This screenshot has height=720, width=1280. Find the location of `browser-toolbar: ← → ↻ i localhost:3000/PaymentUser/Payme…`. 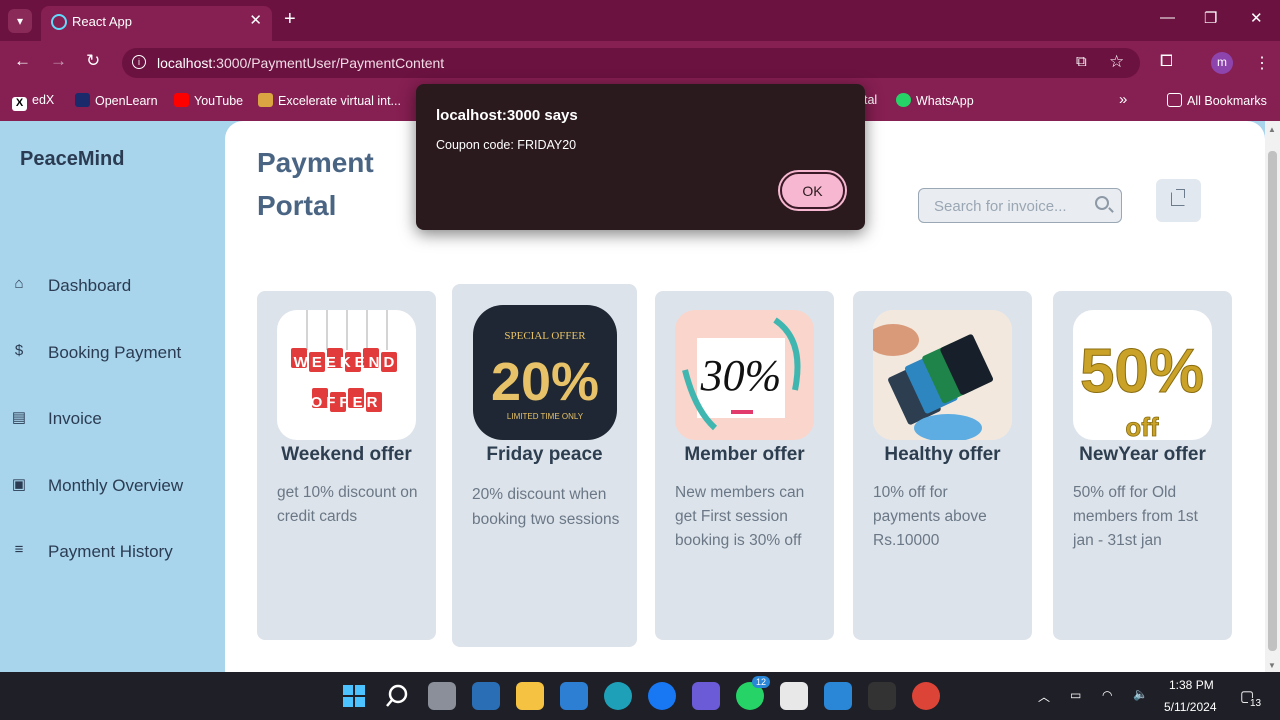

browser-toolbar: ← → ↻ i localhost:3000/PaymentUser/Payme… is located at coordinates (640, 63).